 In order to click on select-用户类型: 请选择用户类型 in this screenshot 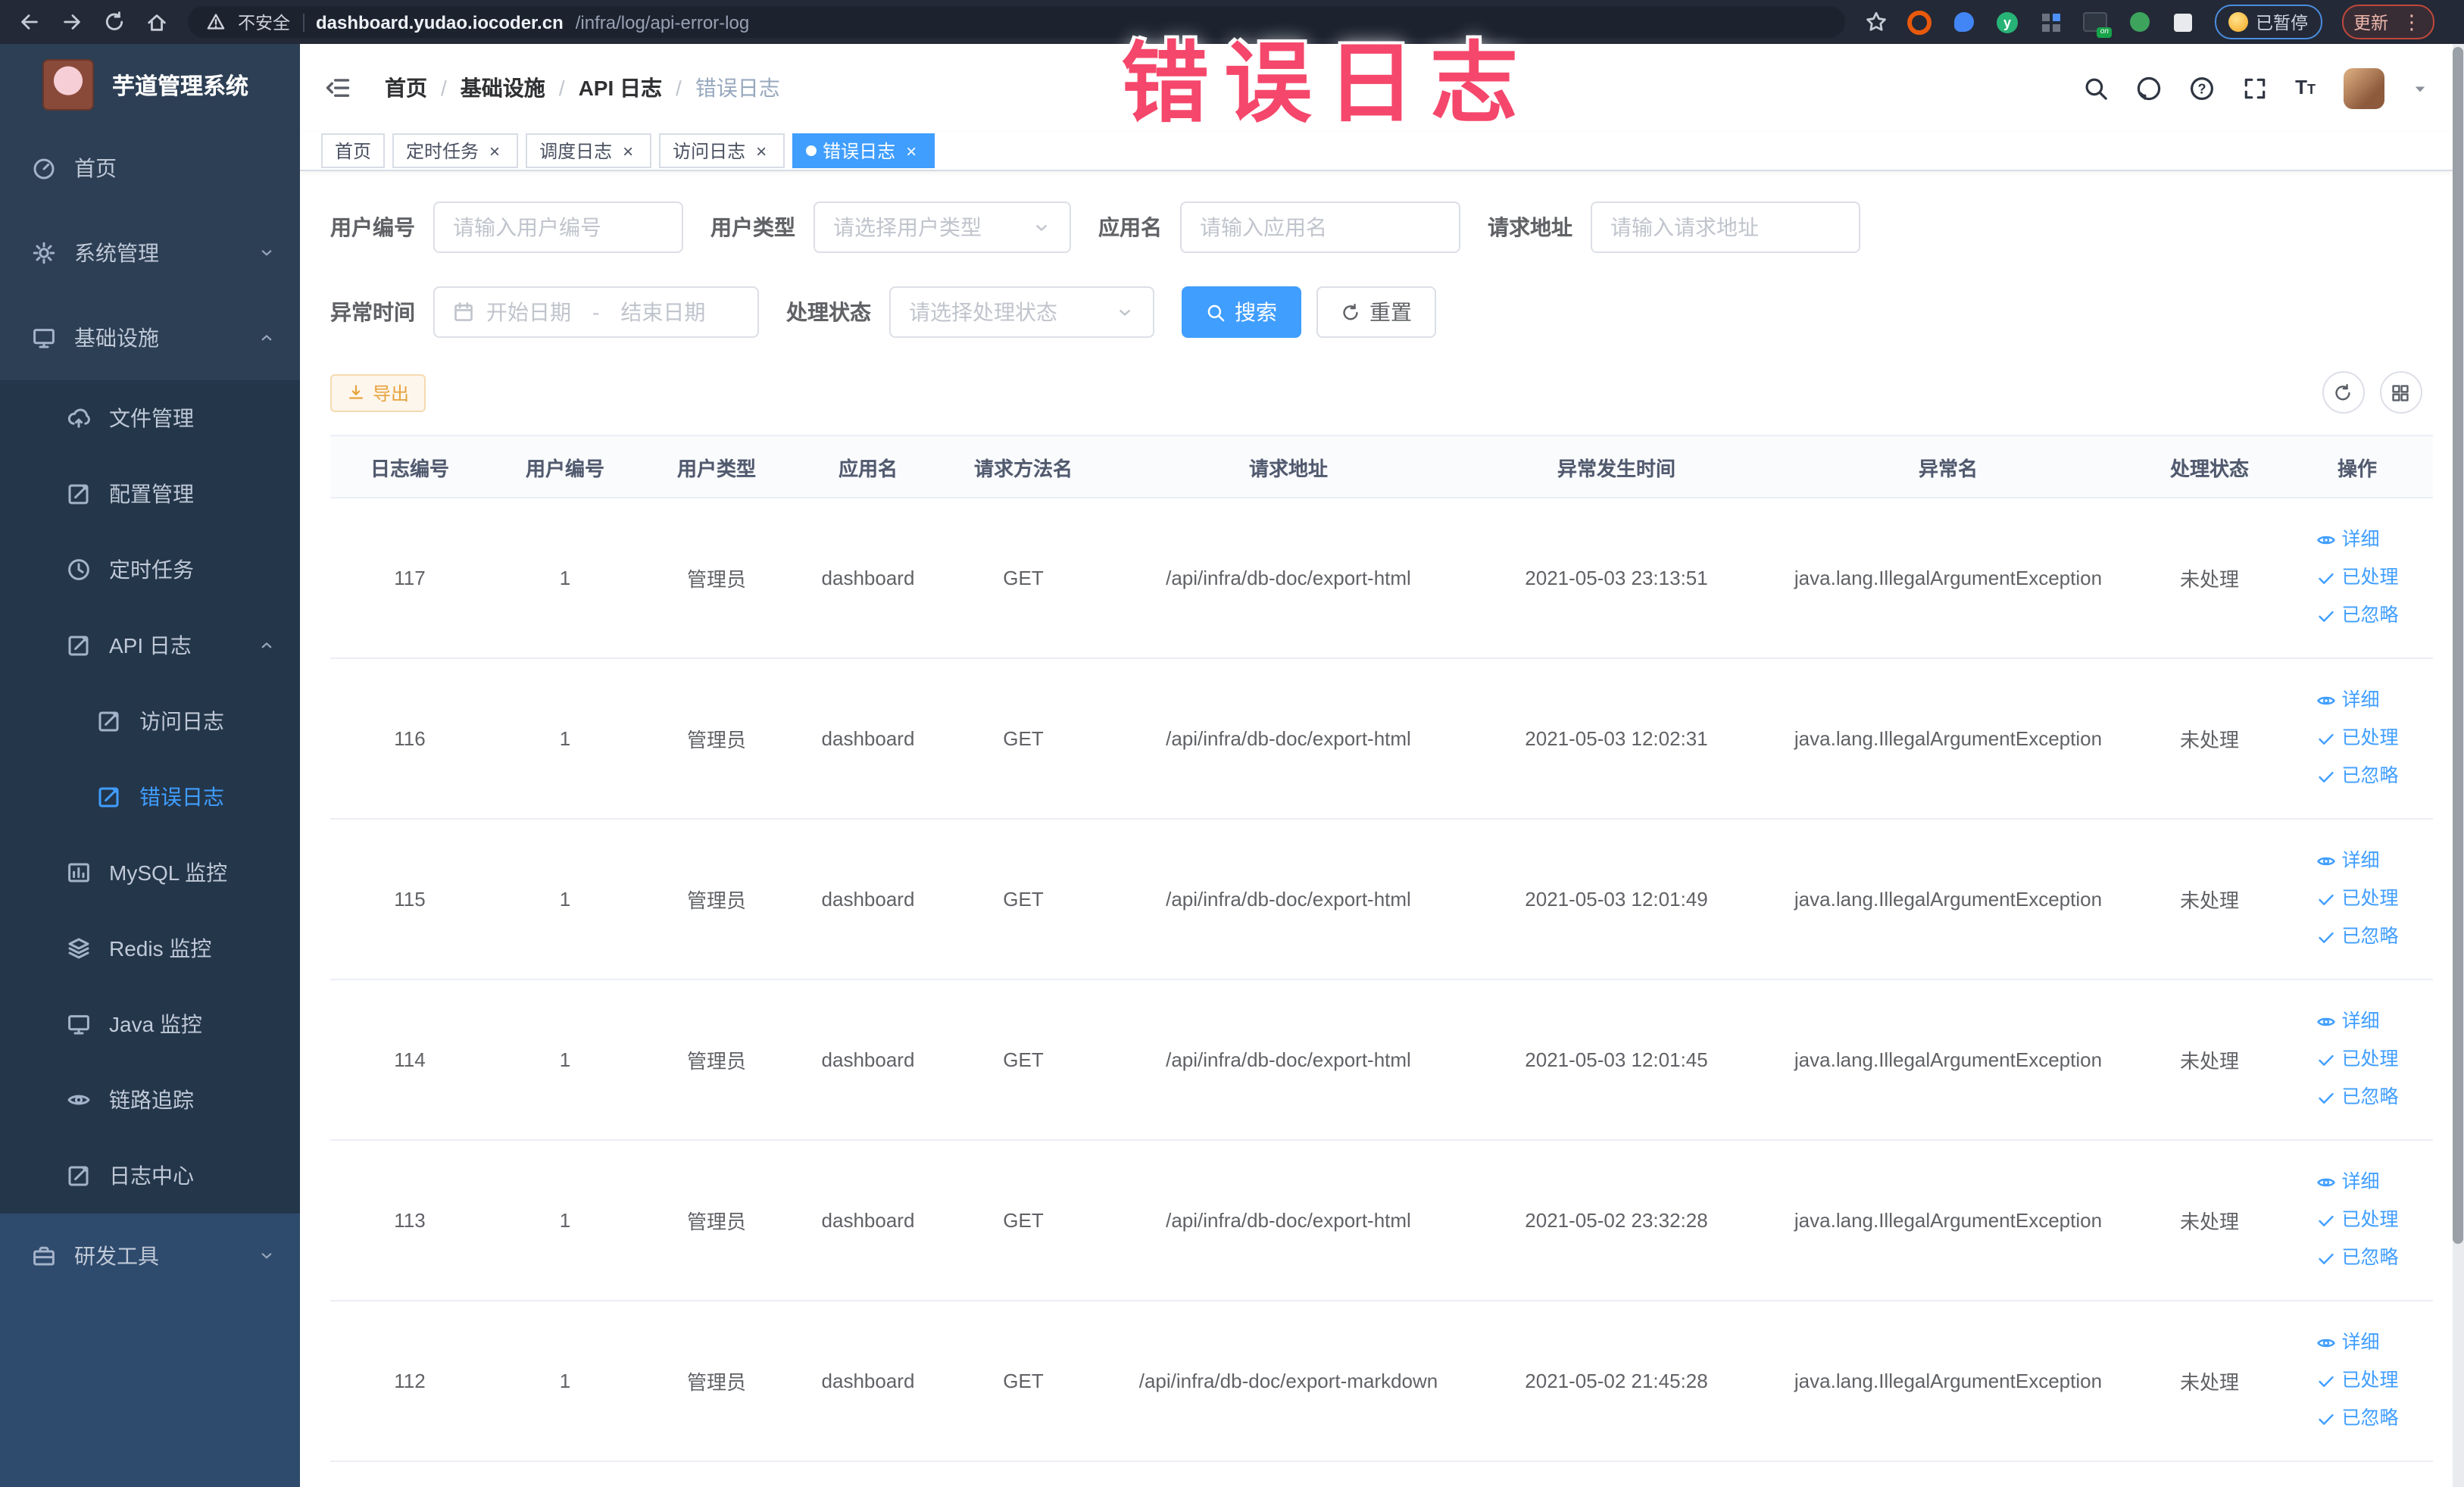, I will do `click(942, 227)`.